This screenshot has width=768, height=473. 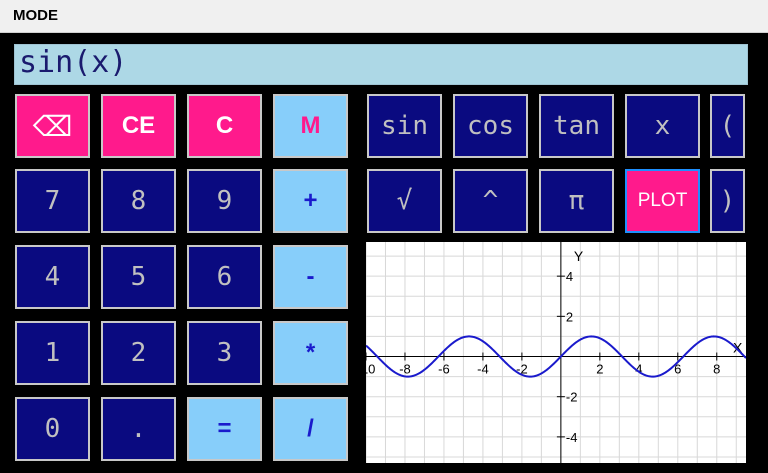 What do you see at coordinates (490, 126) in the screenshot?
I see `cos-button: cos` at bounding box center [490, 126].